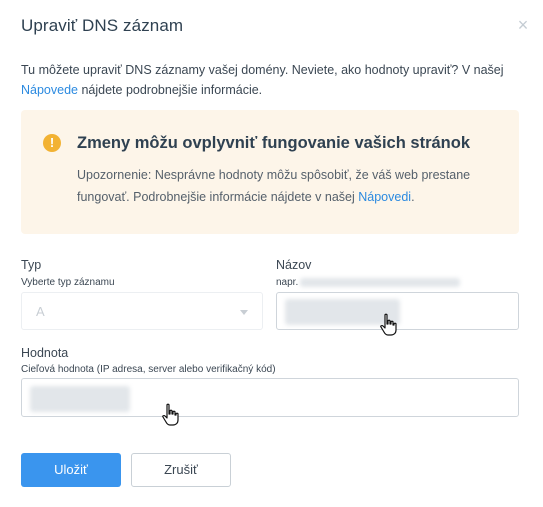  Describe the element at coordinates (40, 311) in the screenshot. I see `record-type-value: A` at that location.